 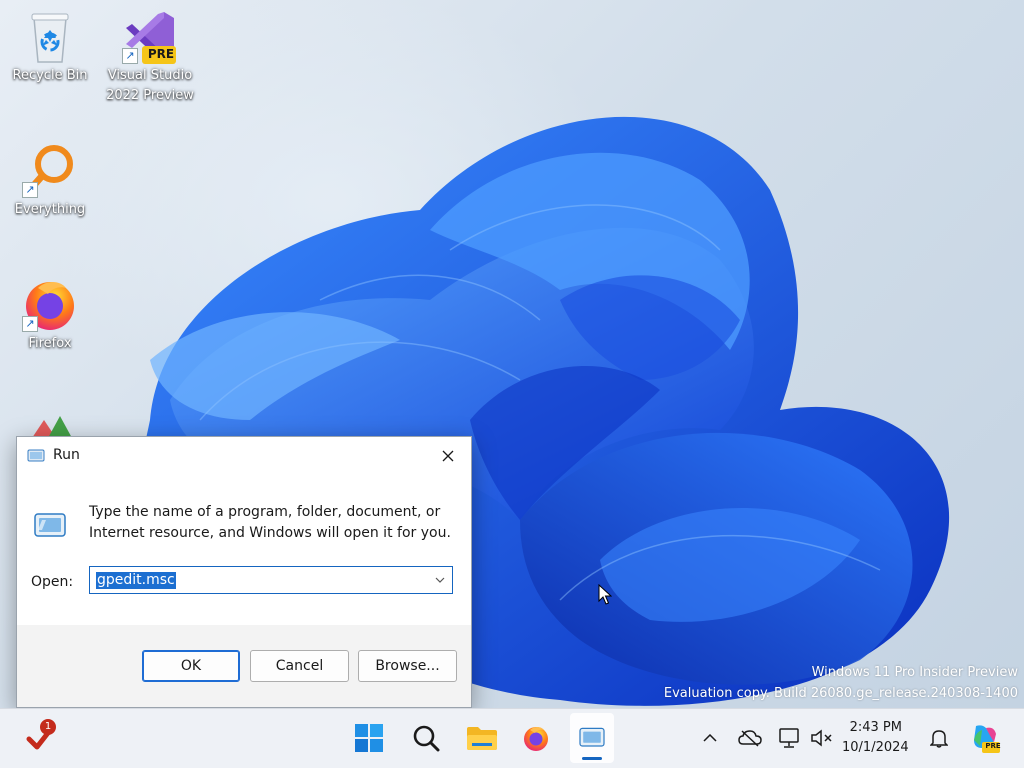 What do you see at coordinates (50, 209) in the screenshot?
I see `desktop-icon-label: Everything` at bounding box center [50, 209].